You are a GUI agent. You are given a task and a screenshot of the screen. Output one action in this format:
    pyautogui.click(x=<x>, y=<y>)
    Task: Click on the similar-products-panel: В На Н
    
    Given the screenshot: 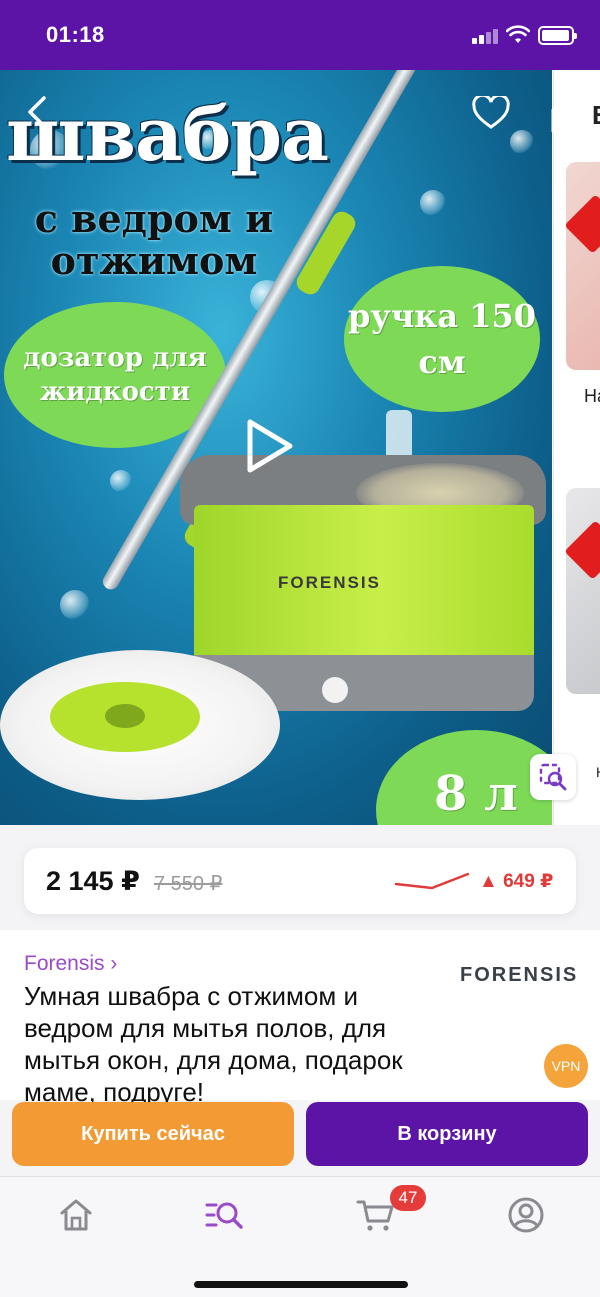 What is the action you would take?
    pyautogui.click(x=576, y=447)
    